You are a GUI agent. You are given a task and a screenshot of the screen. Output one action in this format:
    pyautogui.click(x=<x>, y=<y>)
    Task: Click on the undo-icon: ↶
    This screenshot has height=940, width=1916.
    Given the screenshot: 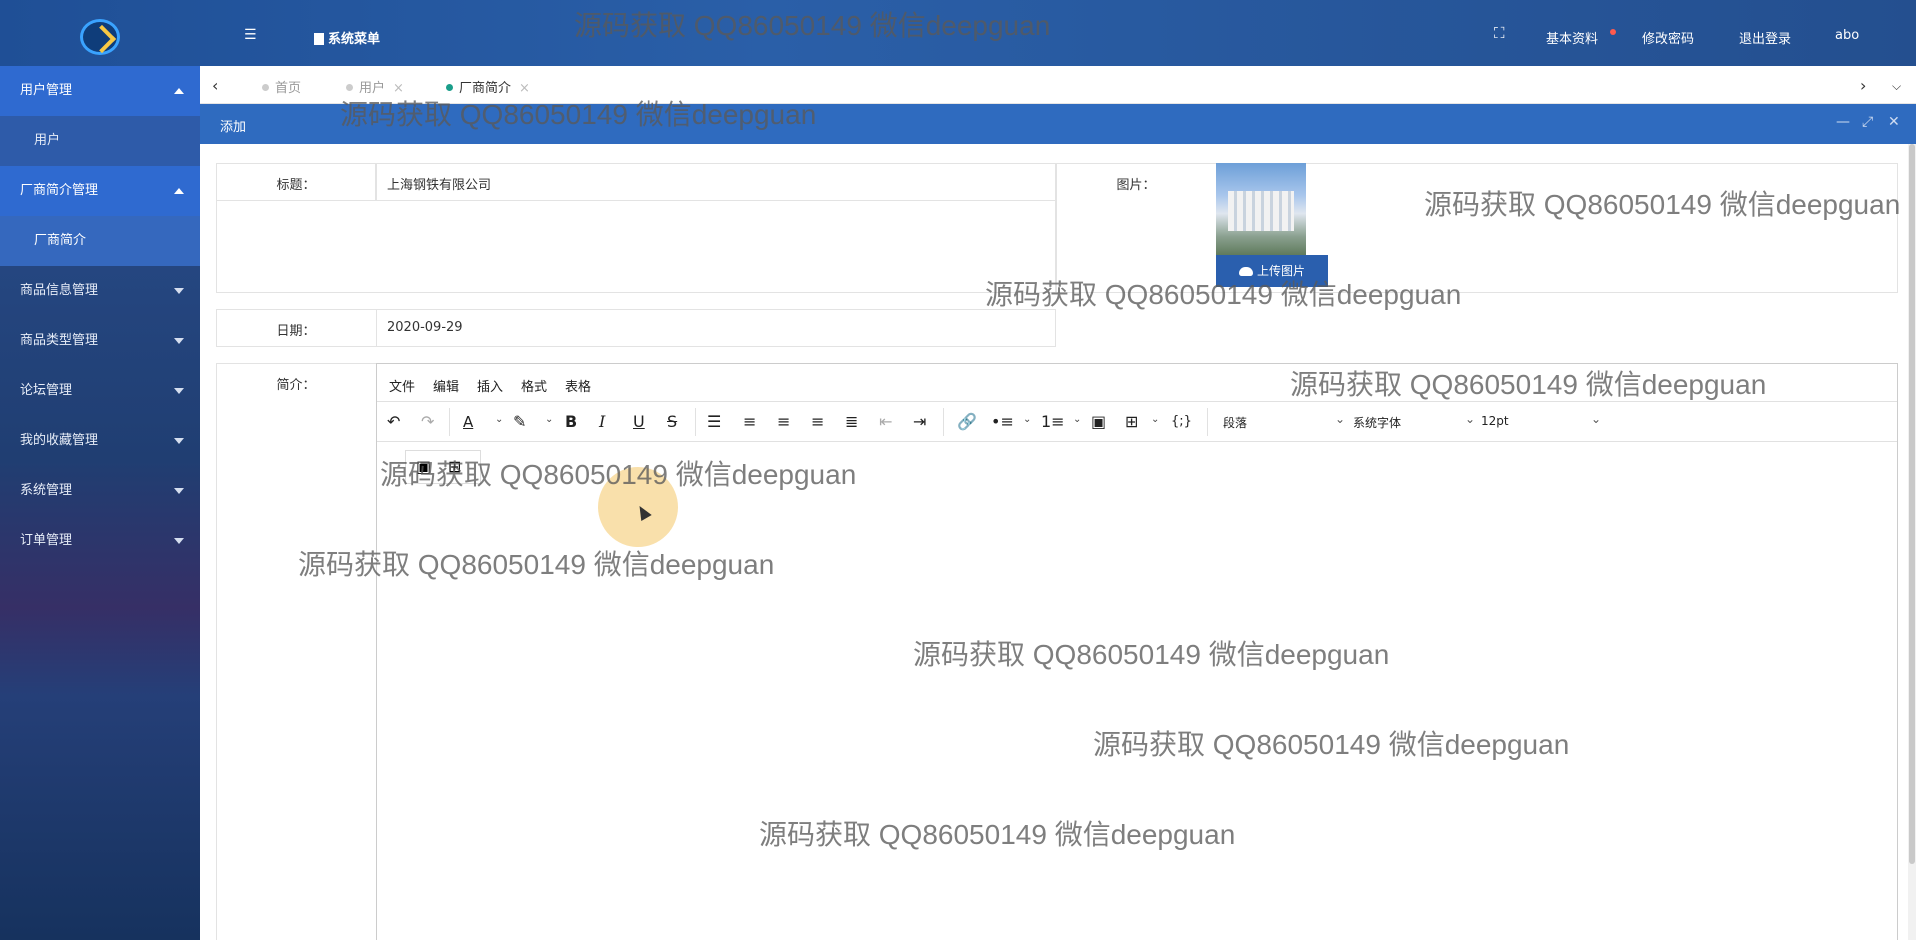 What is the action you would take?
    pyautogui.click(x=393, y=422)
    